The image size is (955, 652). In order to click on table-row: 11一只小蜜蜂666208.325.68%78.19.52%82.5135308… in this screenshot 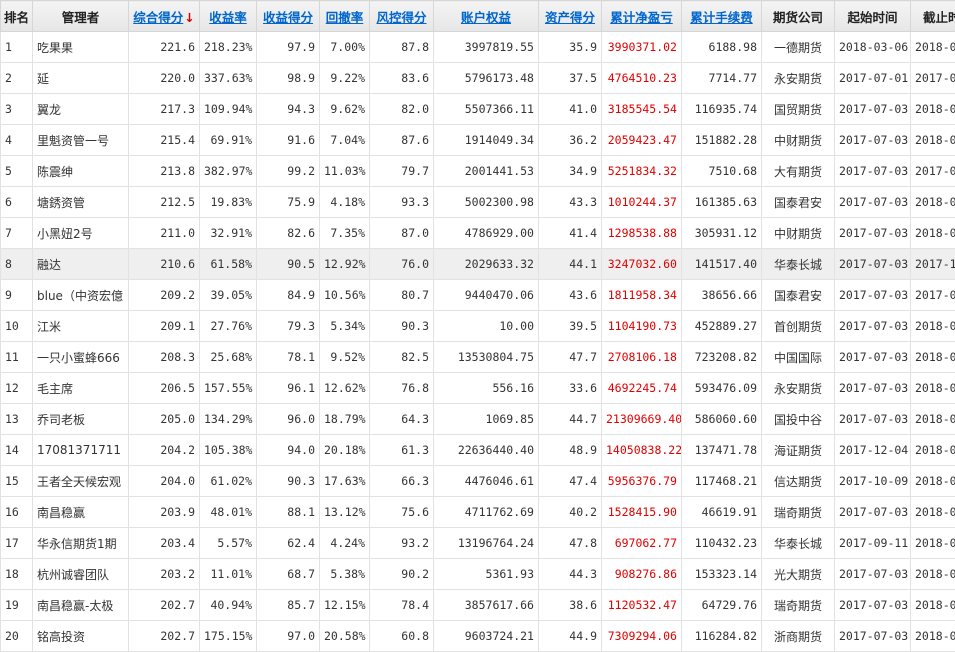, I will do `click(478, 357)`.